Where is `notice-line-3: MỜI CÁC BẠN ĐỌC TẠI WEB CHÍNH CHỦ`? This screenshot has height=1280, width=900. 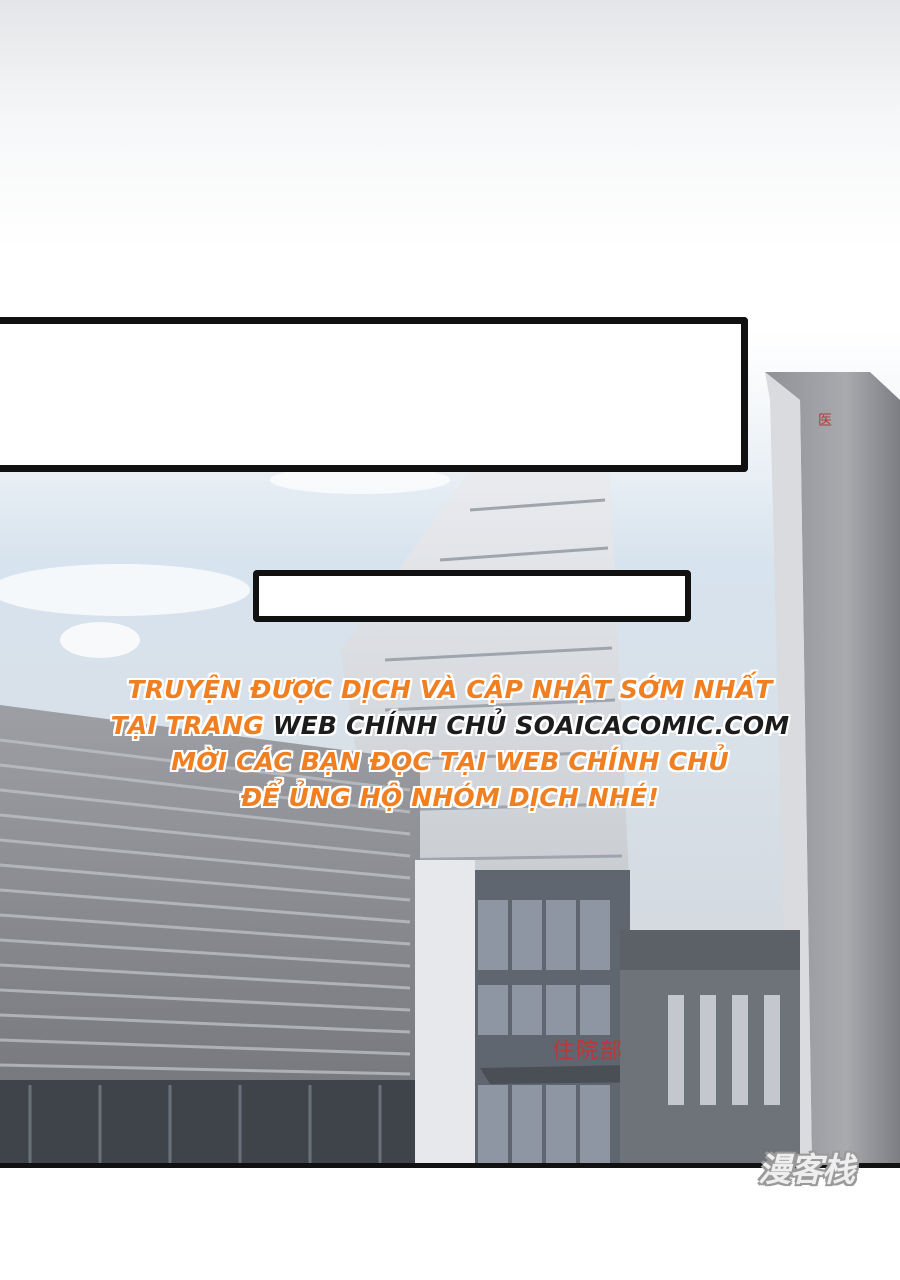 notice-line-3: MỜI CÁC BẠN ĐỌC TẠI WEB CHÍNH CHỦ is located at coordinates (450, 761).